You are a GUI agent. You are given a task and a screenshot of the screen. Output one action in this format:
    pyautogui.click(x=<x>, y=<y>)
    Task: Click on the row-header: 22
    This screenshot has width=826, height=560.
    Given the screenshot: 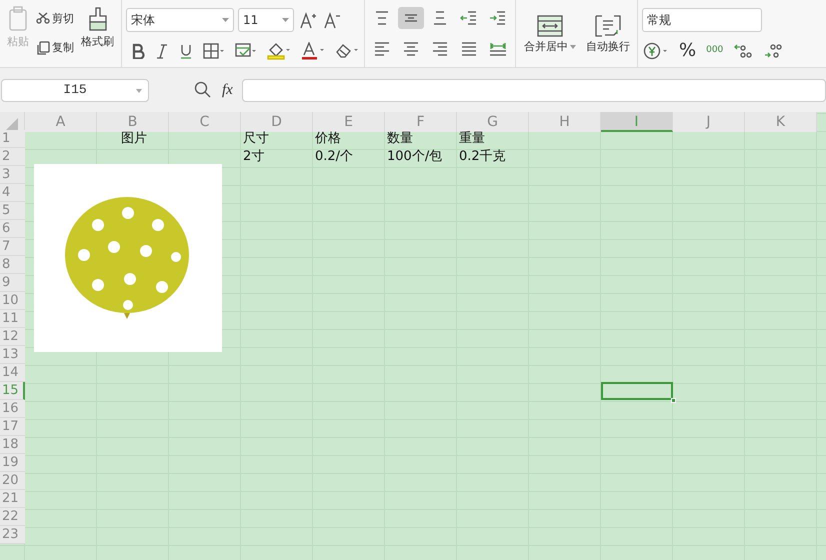 What is the action you would take?
    pyautogui.click(x=12, y=517)
    